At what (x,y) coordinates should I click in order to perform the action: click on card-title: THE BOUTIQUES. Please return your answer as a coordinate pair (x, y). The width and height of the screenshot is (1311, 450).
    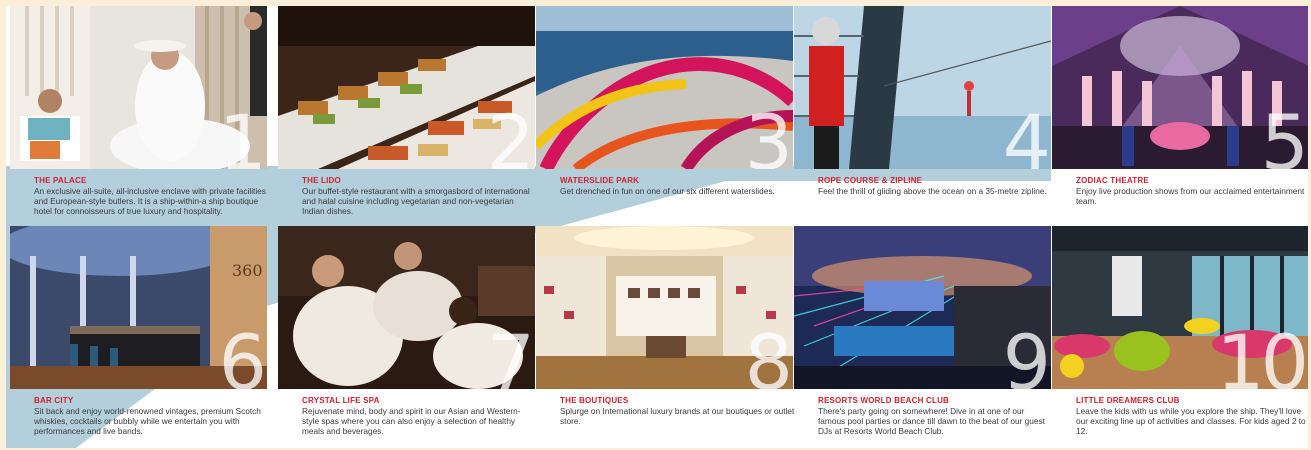
    Looking at the image, I should click on (594, 400).